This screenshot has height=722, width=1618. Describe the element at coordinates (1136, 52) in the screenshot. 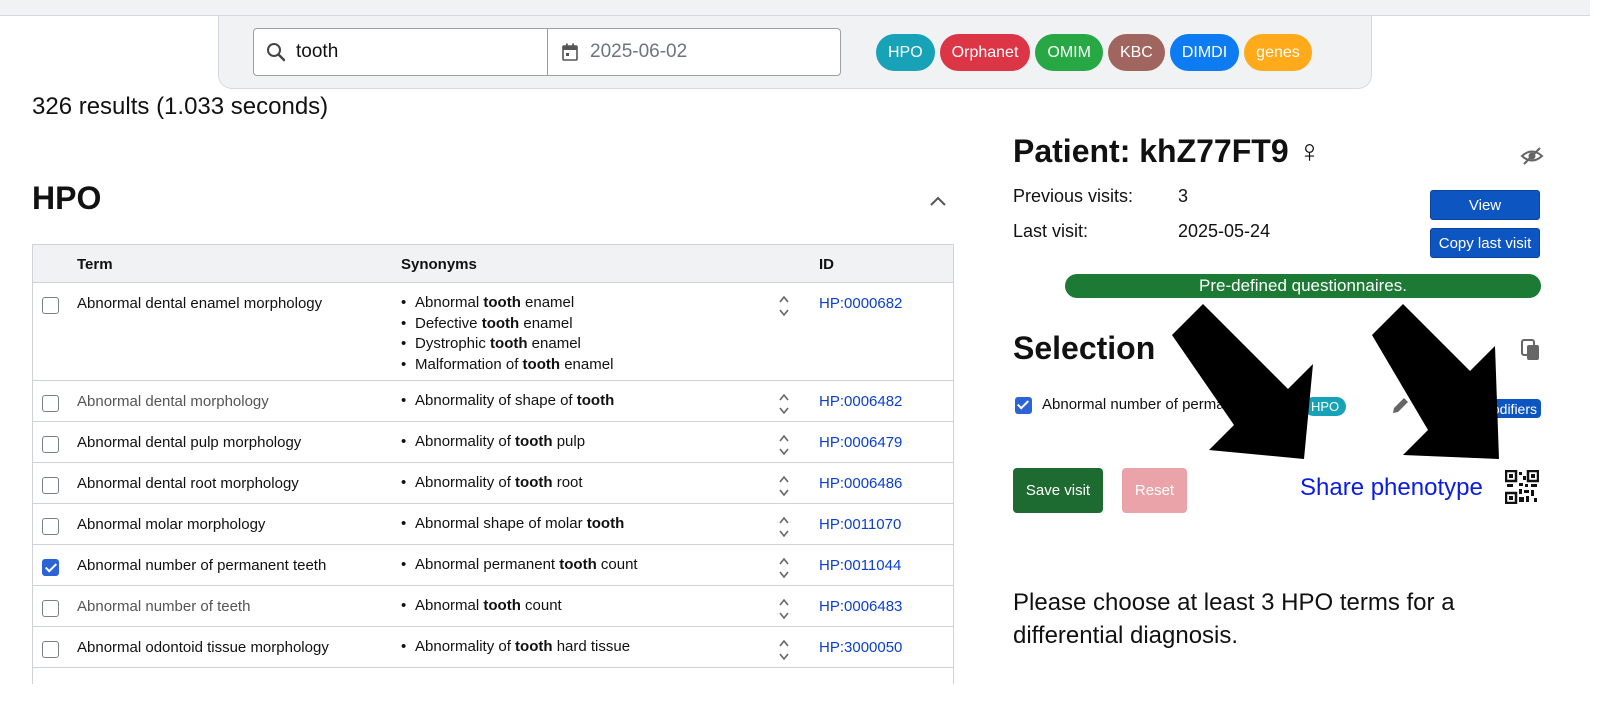

I see `source-pill-kbc: KBC` at that location.